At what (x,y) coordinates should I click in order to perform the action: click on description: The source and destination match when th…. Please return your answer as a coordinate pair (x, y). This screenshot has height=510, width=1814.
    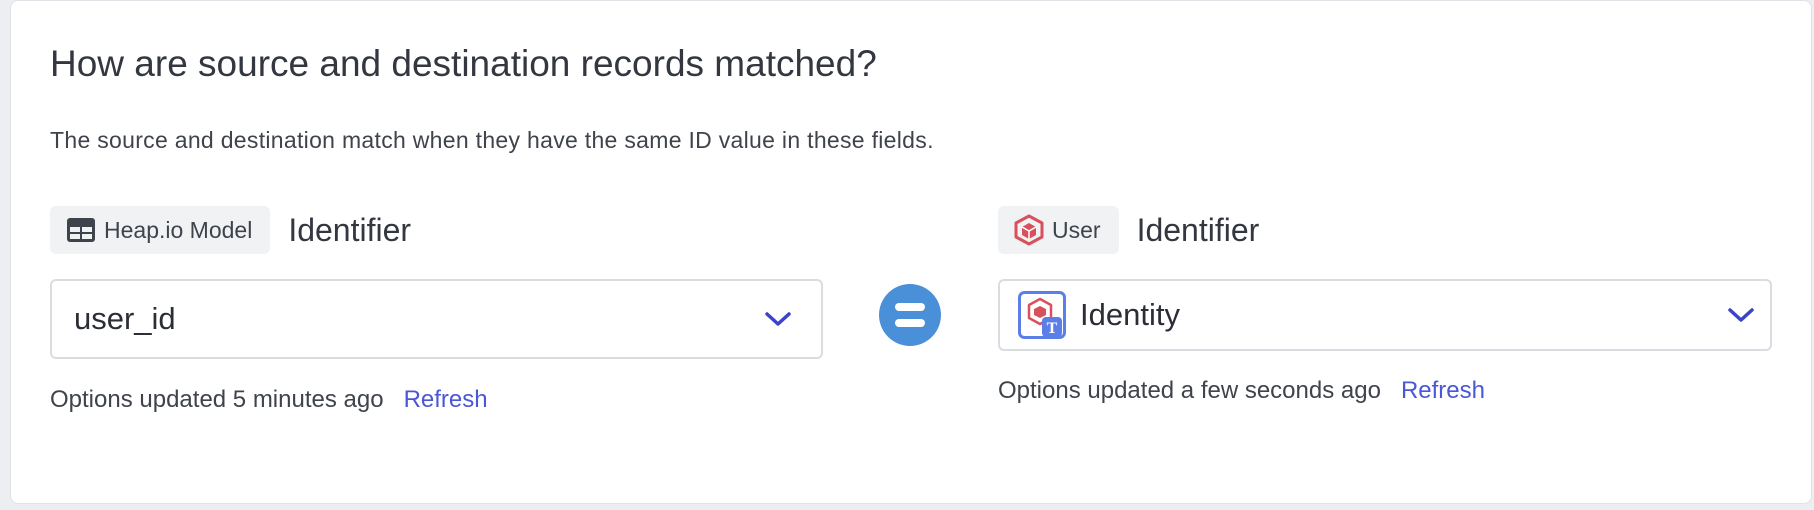
    Looking at the image, I should click on (492, 140).